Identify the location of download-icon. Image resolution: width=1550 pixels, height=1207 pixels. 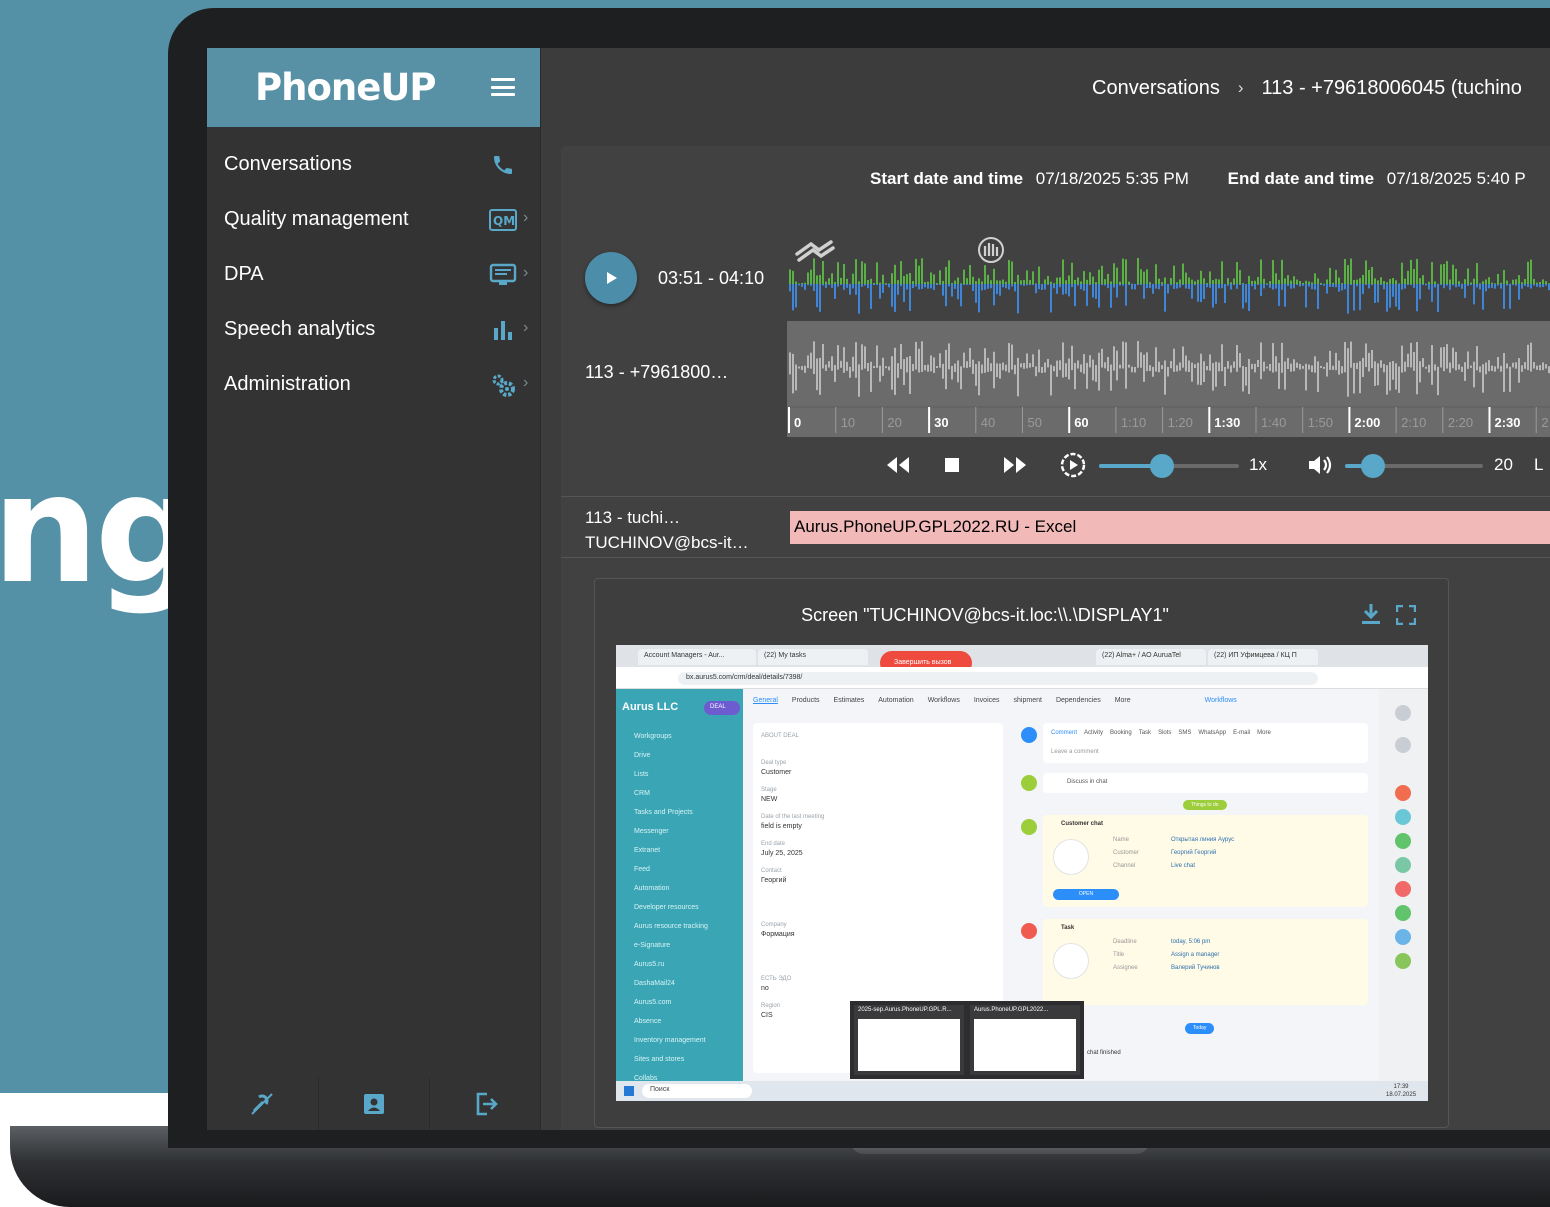
(1371, 614).